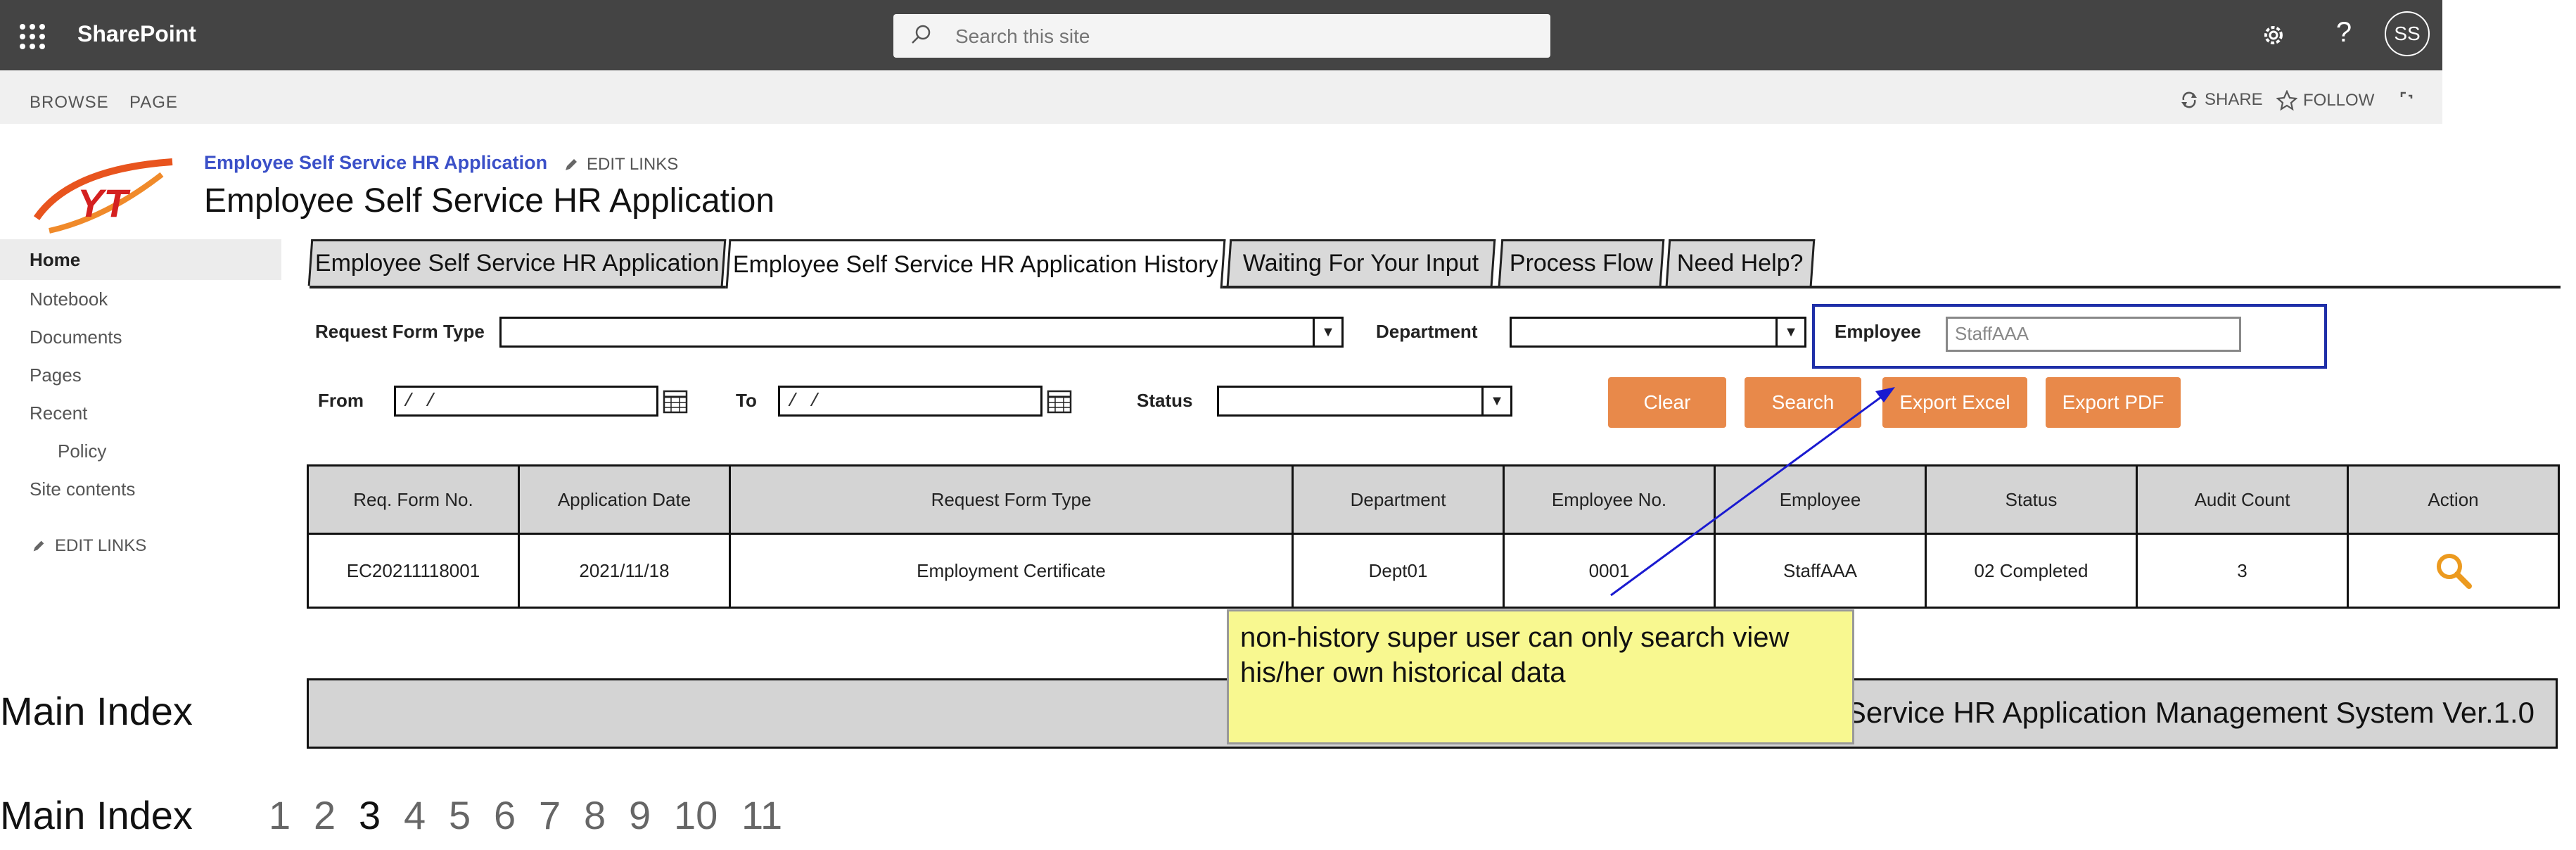 This screenshot has width=2576, height=850. I want to click on tab-label: Process Flow, so click(1581, 263).